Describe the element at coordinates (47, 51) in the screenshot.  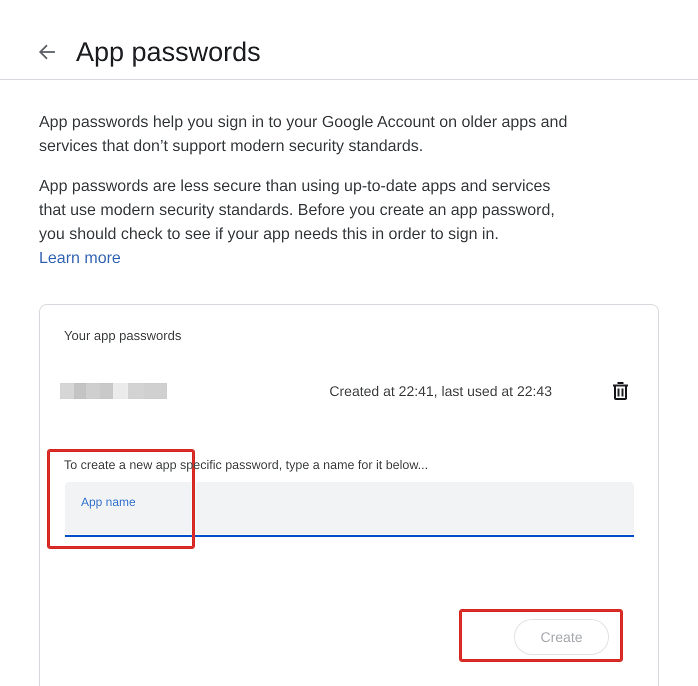
I see `back-arrow-icon` at that location.